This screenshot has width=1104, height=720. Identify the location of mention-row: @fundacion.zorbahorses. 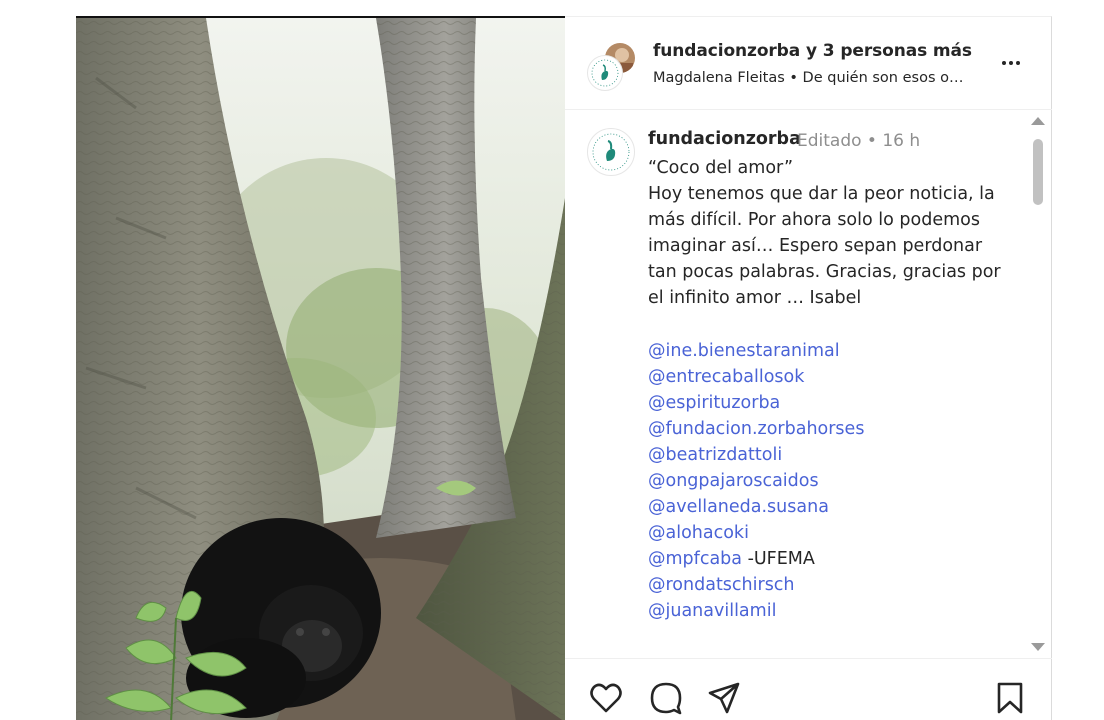
(828, 429).